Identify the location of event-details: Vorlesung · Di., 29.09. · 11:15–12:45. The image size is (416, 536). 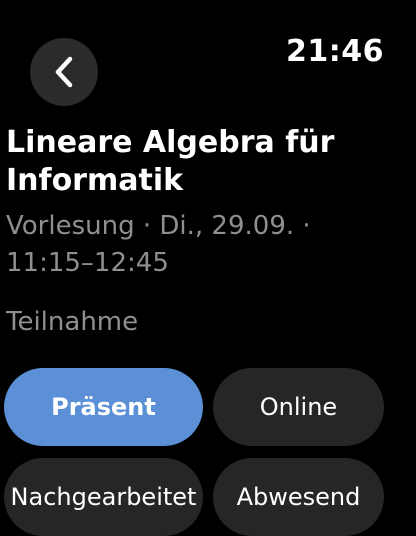
(158, 244).